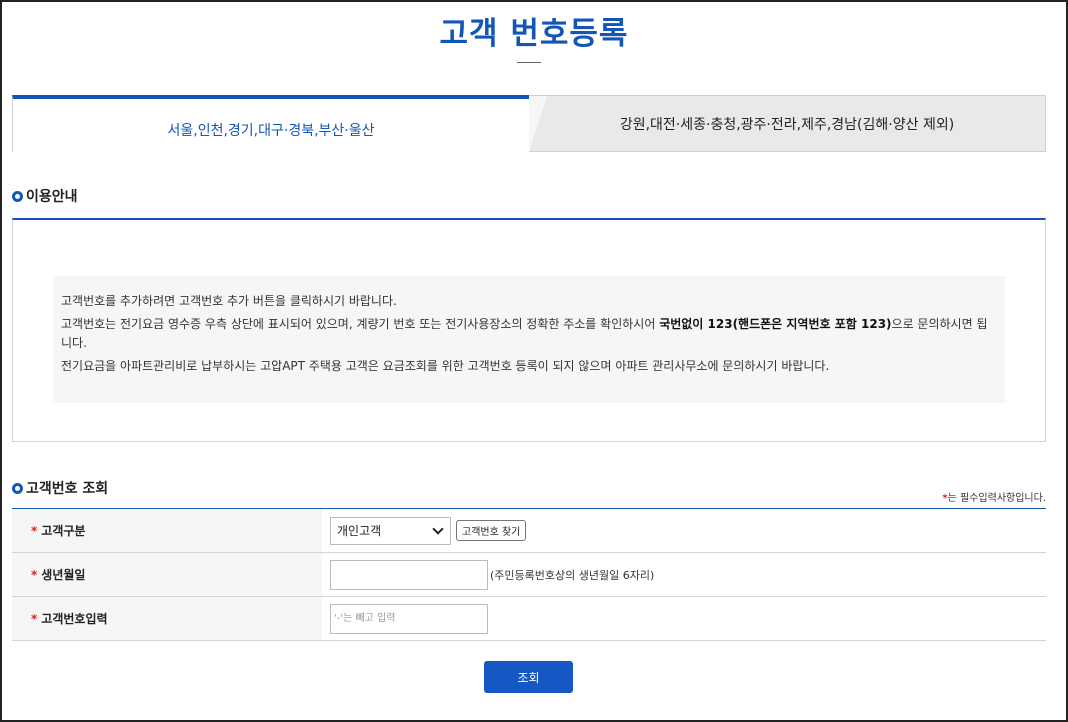  I want to click on lookup-submit-button: 조회, so click(528, 677).